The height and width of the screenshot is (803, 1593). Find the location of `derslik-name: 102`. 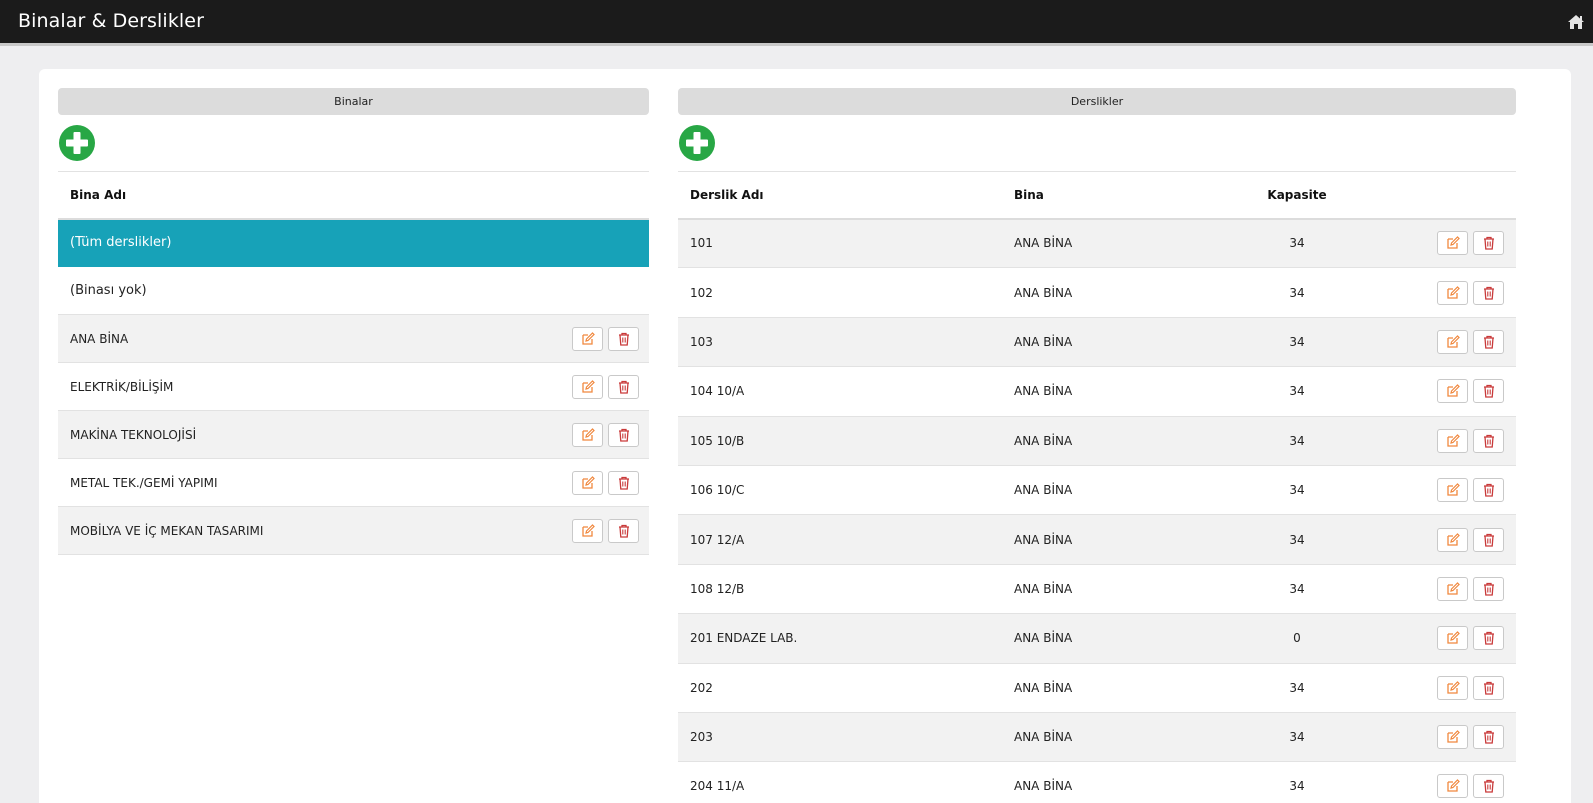

derslik-name: 102 is located at coordinates (840, 292).